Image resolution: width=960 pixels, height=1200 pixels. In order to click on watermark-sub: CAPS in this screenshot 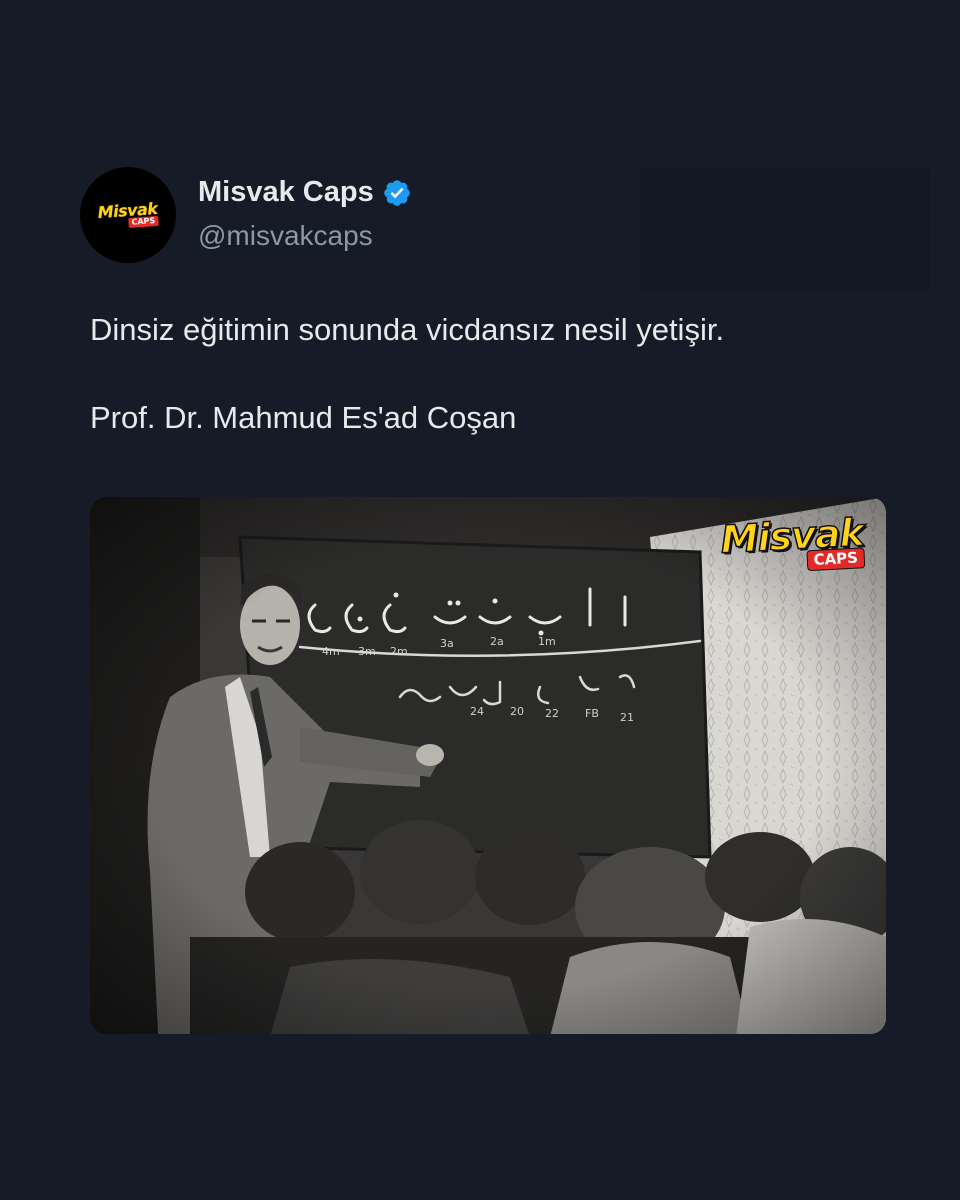, I will do `click(835, 559)`.